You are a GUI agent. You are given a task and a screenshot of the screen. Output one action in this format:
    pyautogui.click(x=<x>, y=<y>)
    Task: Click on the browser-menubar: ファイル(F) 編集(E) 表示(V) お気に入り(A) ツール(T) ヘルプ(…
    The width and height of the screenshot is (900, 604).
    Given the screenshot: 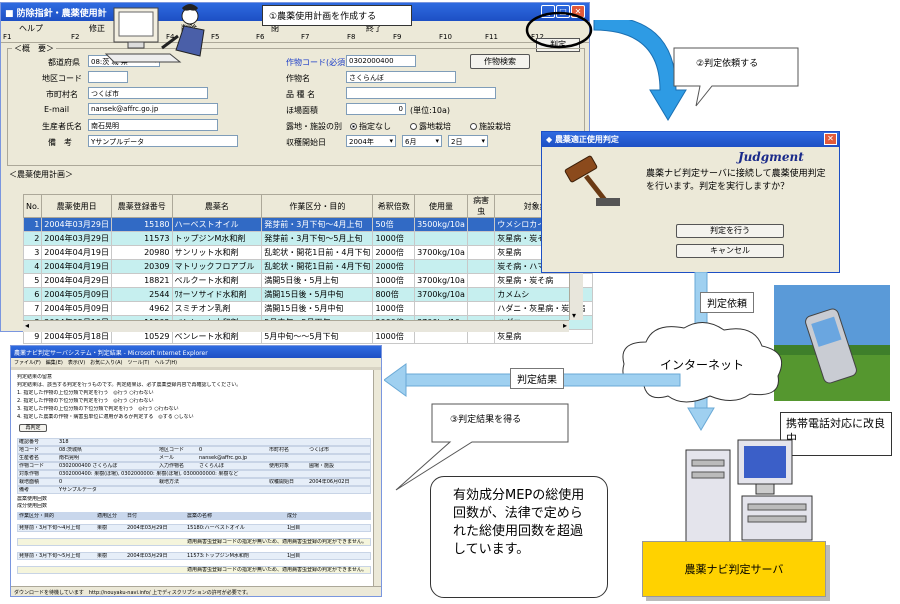 What is the action you would take?
    pyautogui.click(x=196, y=362)
    